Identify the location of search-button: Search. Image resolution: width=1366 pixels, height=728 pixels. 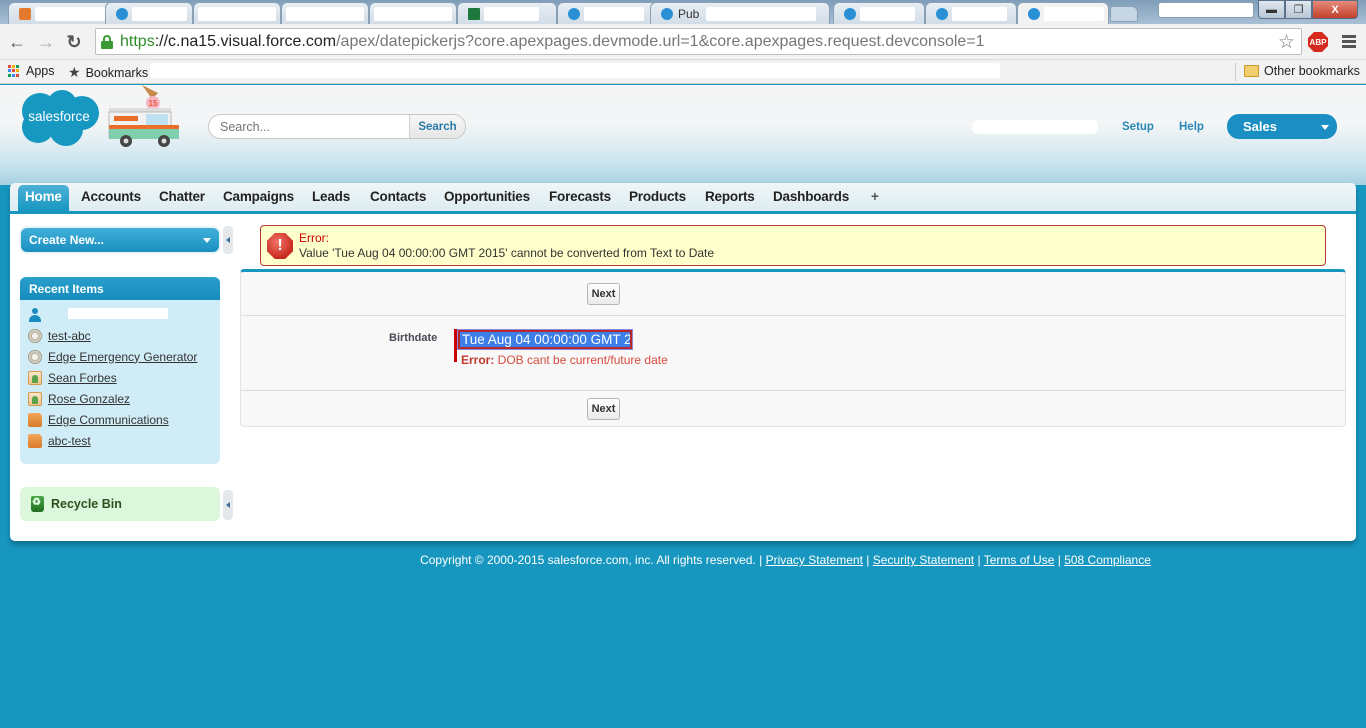
(437, 126).